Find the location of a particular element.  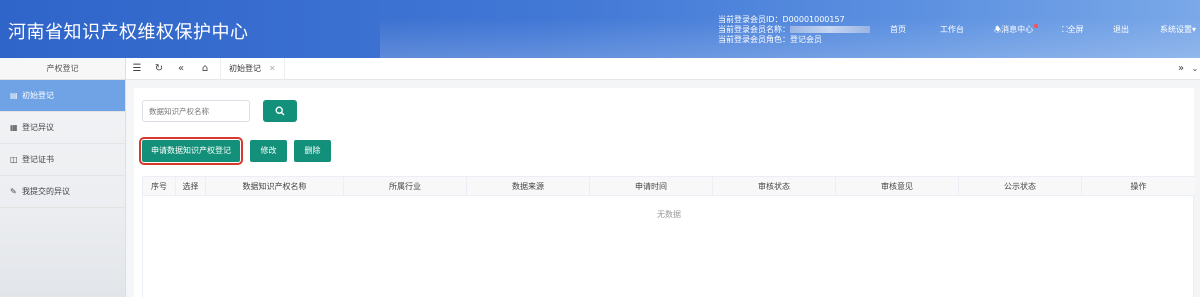

user-name-line: 当前登录会员名称： is located at coordinates (794, 30).